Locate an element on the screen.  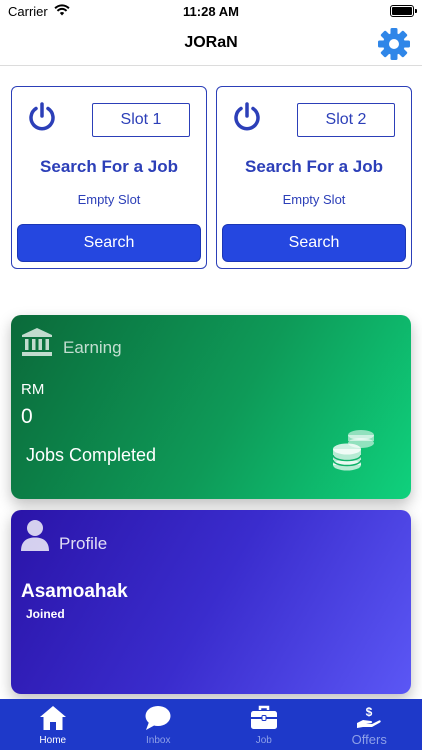
tab-job-label: Job is located at coordinates (263, 740).